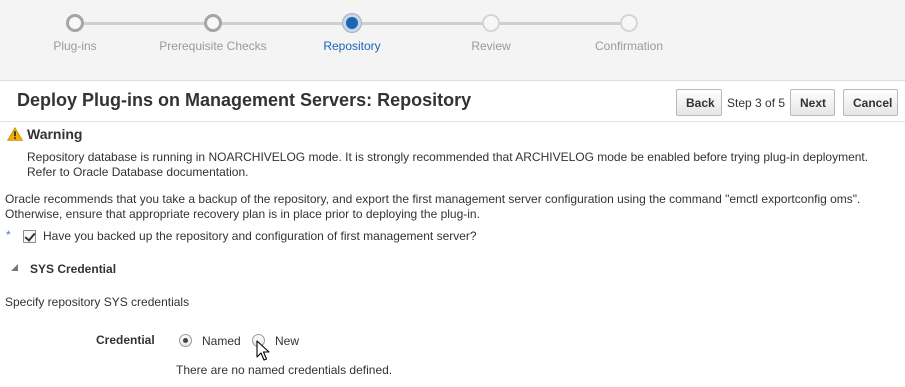 This screenshot has width=905, height=387. I want to click on train-stop-repository, so click(352, 23).